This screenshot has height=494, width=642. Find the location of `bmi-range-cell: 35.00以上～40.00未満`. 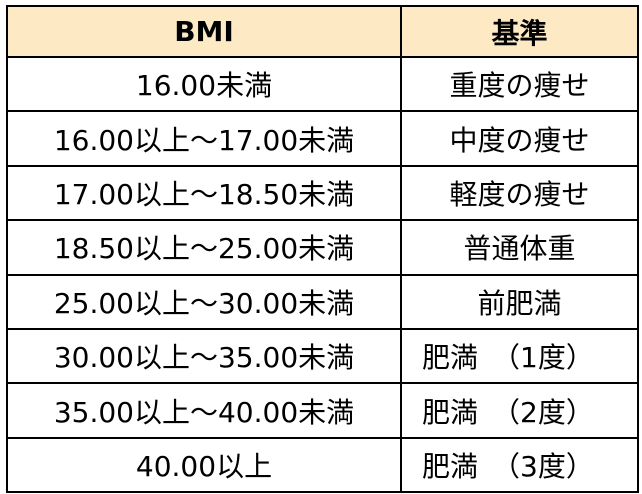

bmi-range-cell: 35.00以上～40.00未満 is located at coordinates (204, 410).